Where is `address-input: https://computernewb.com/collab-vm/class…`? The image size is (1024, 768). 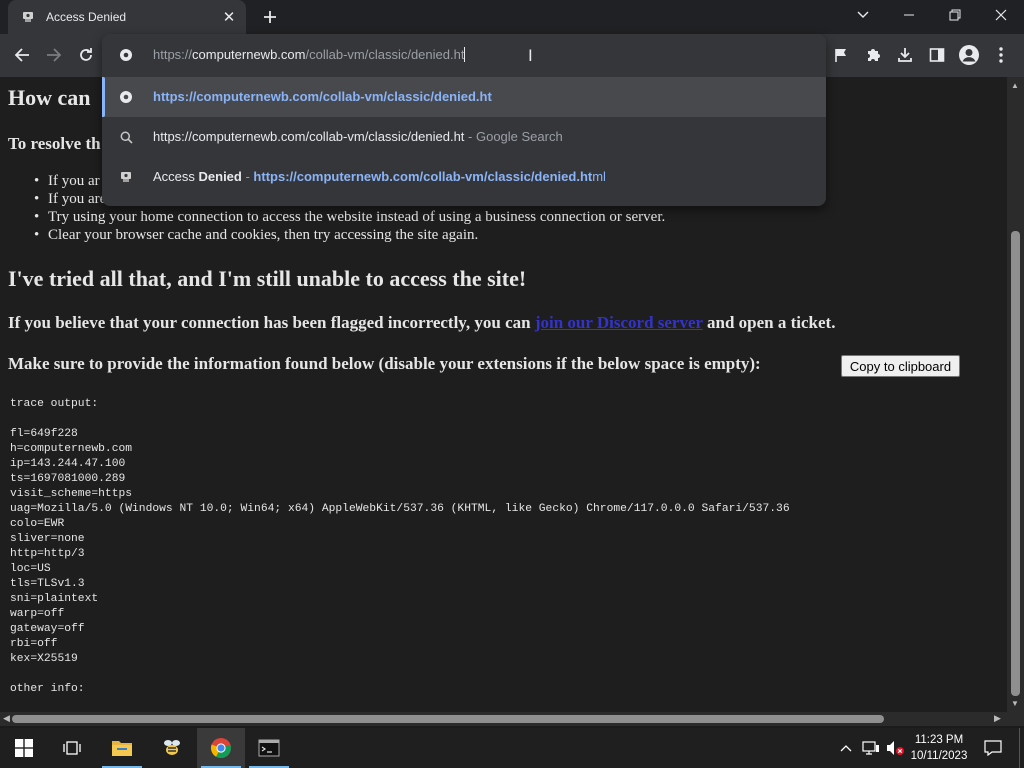
address-input: https://computernewb.com/collab-vm/class… is located at coordinates (309, 54).